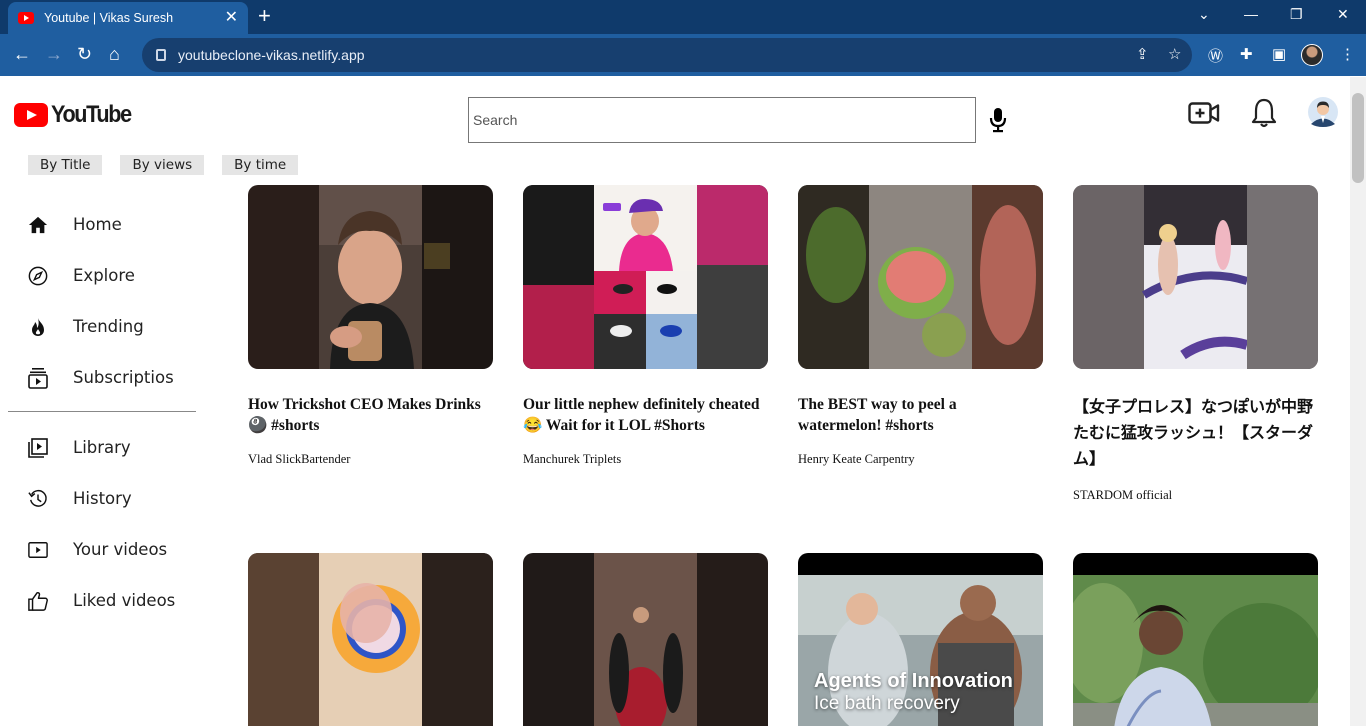 The image size is (1366, 726). Describe the element at coordinates (231, 18) in the screenshot. I see `close-tab-icon: ✕` at that location.